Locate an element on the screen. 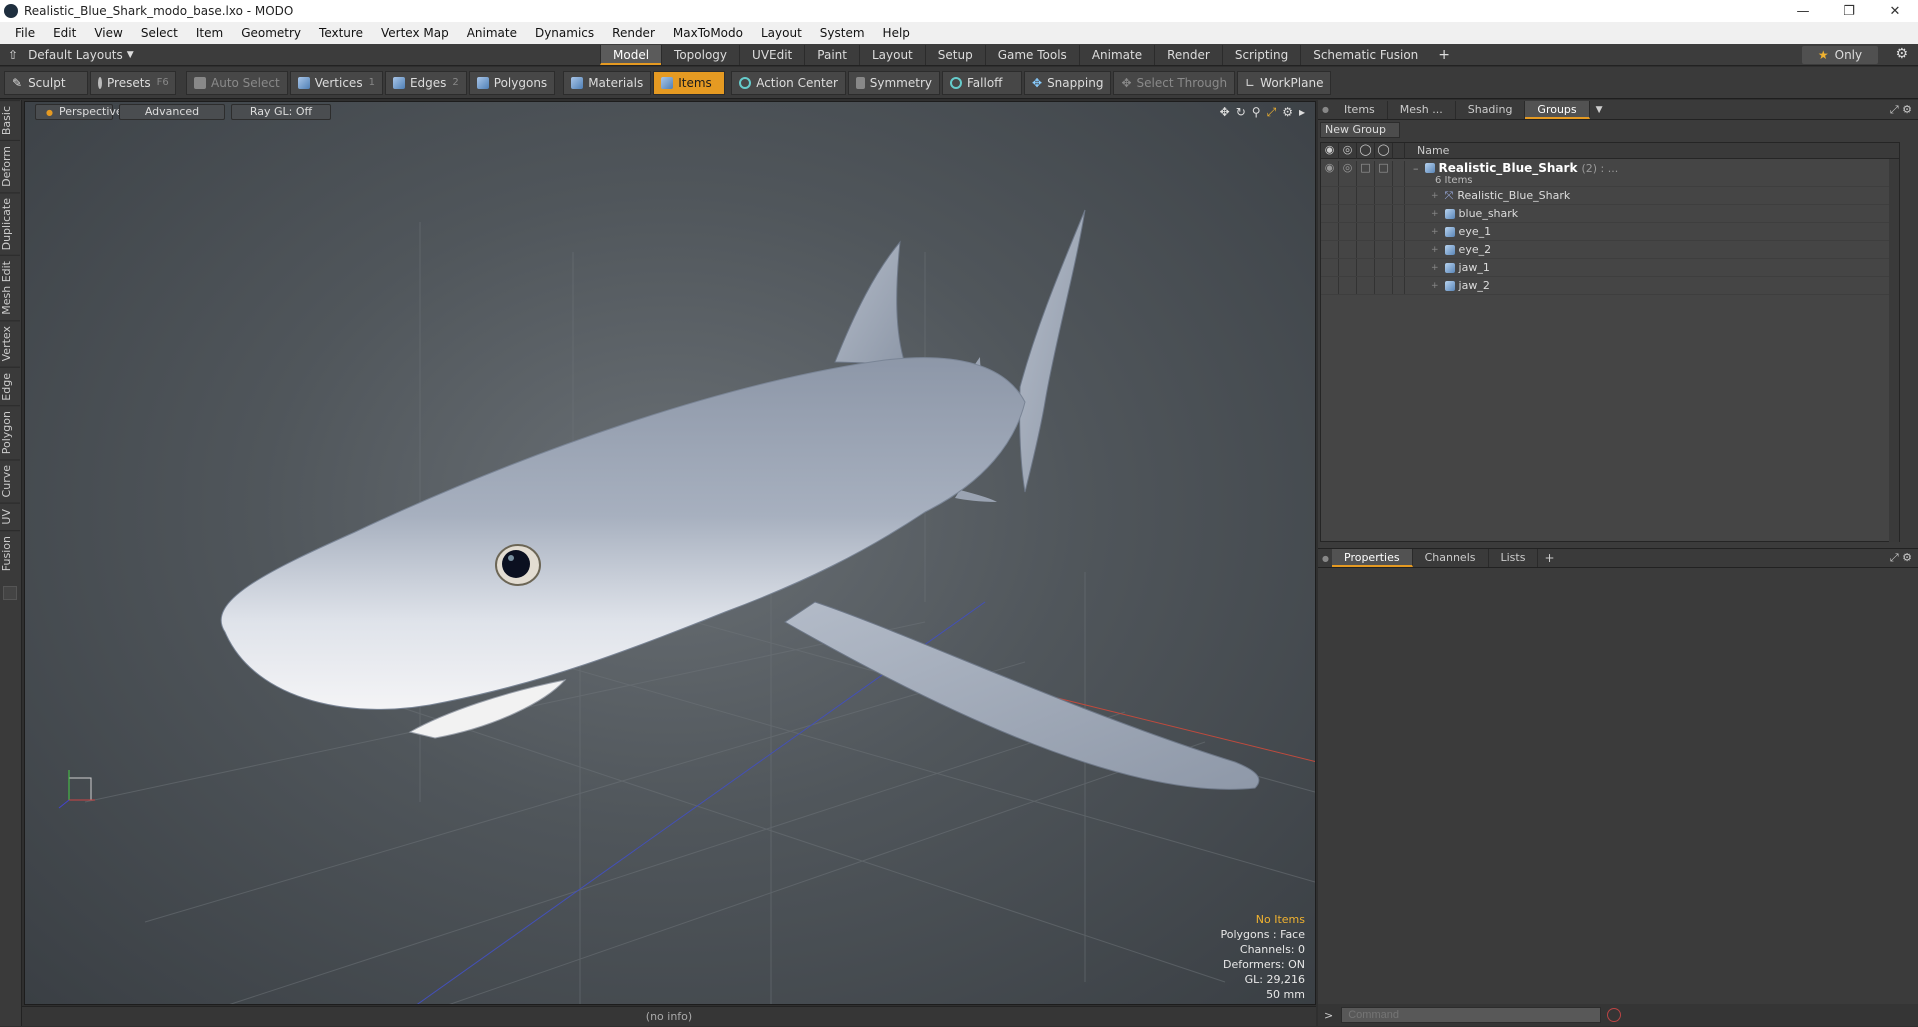 Image resolution: width=1918 pixels, height=1027 pixels. zoom-icon: ⚲ is located at coordinates (1256, 112).